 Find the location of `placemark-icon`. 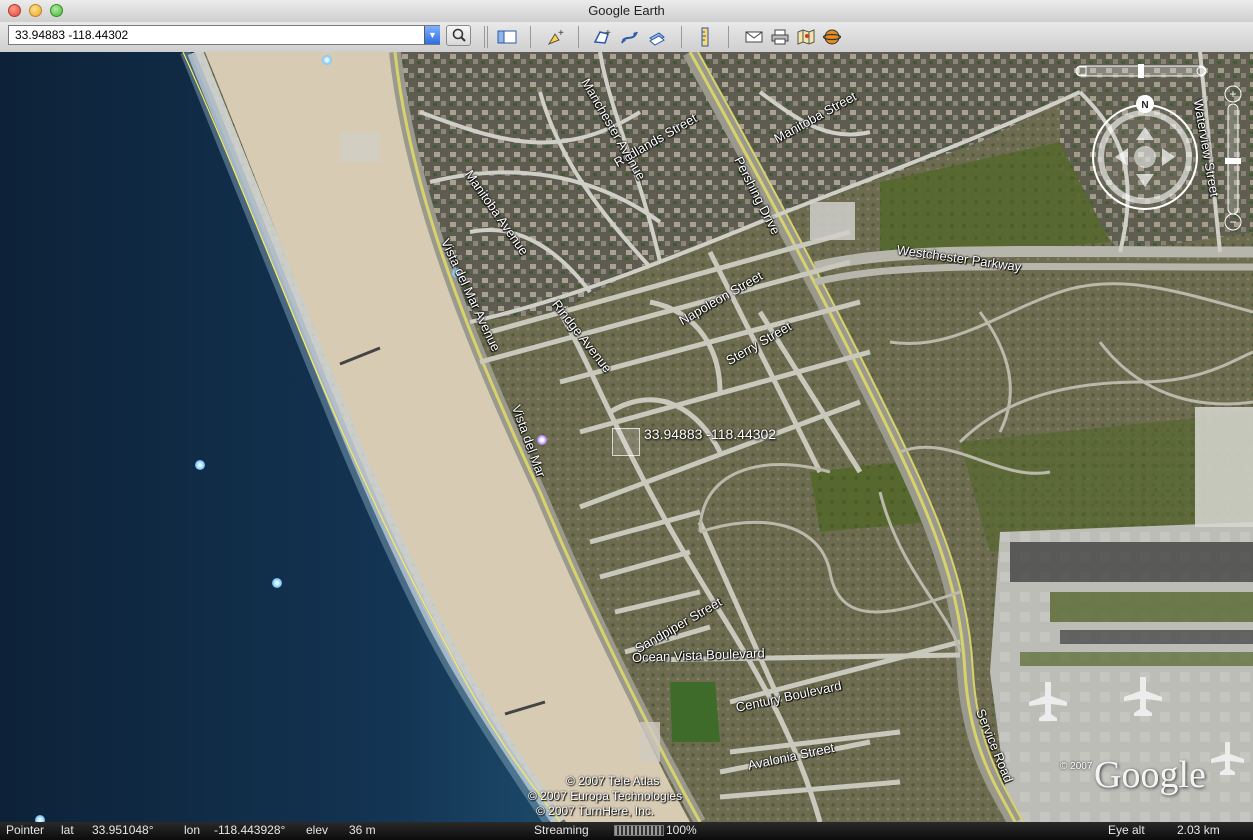

placemark-icon is located at coordinates (626, 442).